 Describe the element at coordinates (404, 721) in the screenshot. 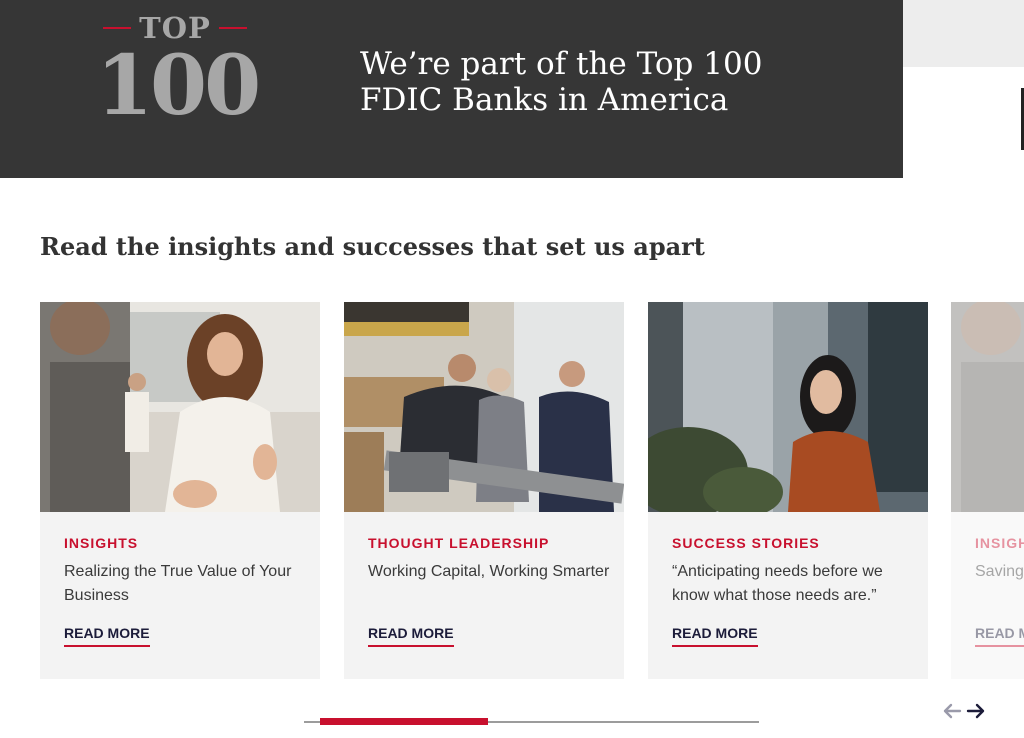

I see `carousel-progress-fill` at that location.